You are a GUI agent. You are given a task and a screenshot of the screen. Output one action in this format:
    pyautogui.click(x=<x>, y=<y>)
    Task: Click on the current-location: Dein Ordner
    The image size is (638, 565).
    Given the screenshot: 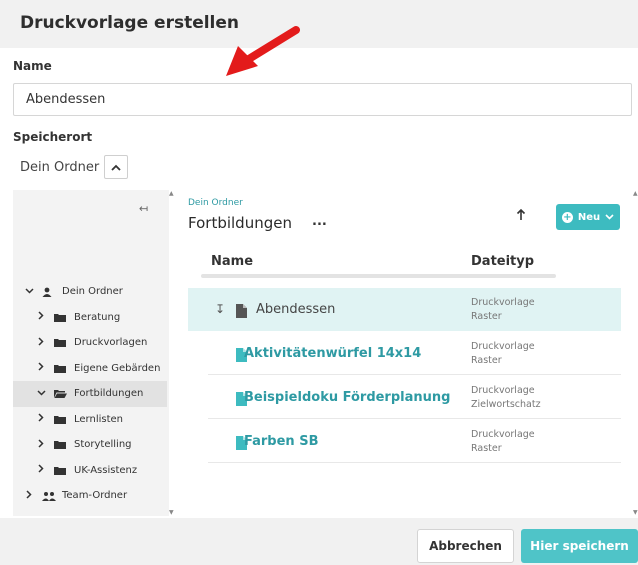 What is the action you would take?
    pyautogui.click(x=60, y=167)
    